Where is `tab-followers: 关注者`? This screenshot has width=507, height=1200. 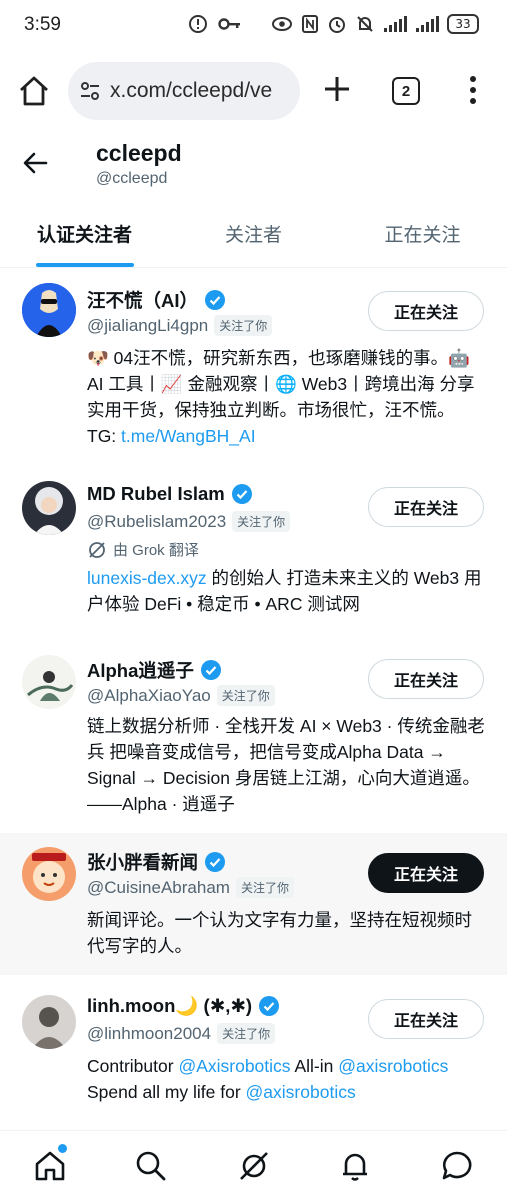 tab-followers: 关注者 is located at coordinates (253, 233).